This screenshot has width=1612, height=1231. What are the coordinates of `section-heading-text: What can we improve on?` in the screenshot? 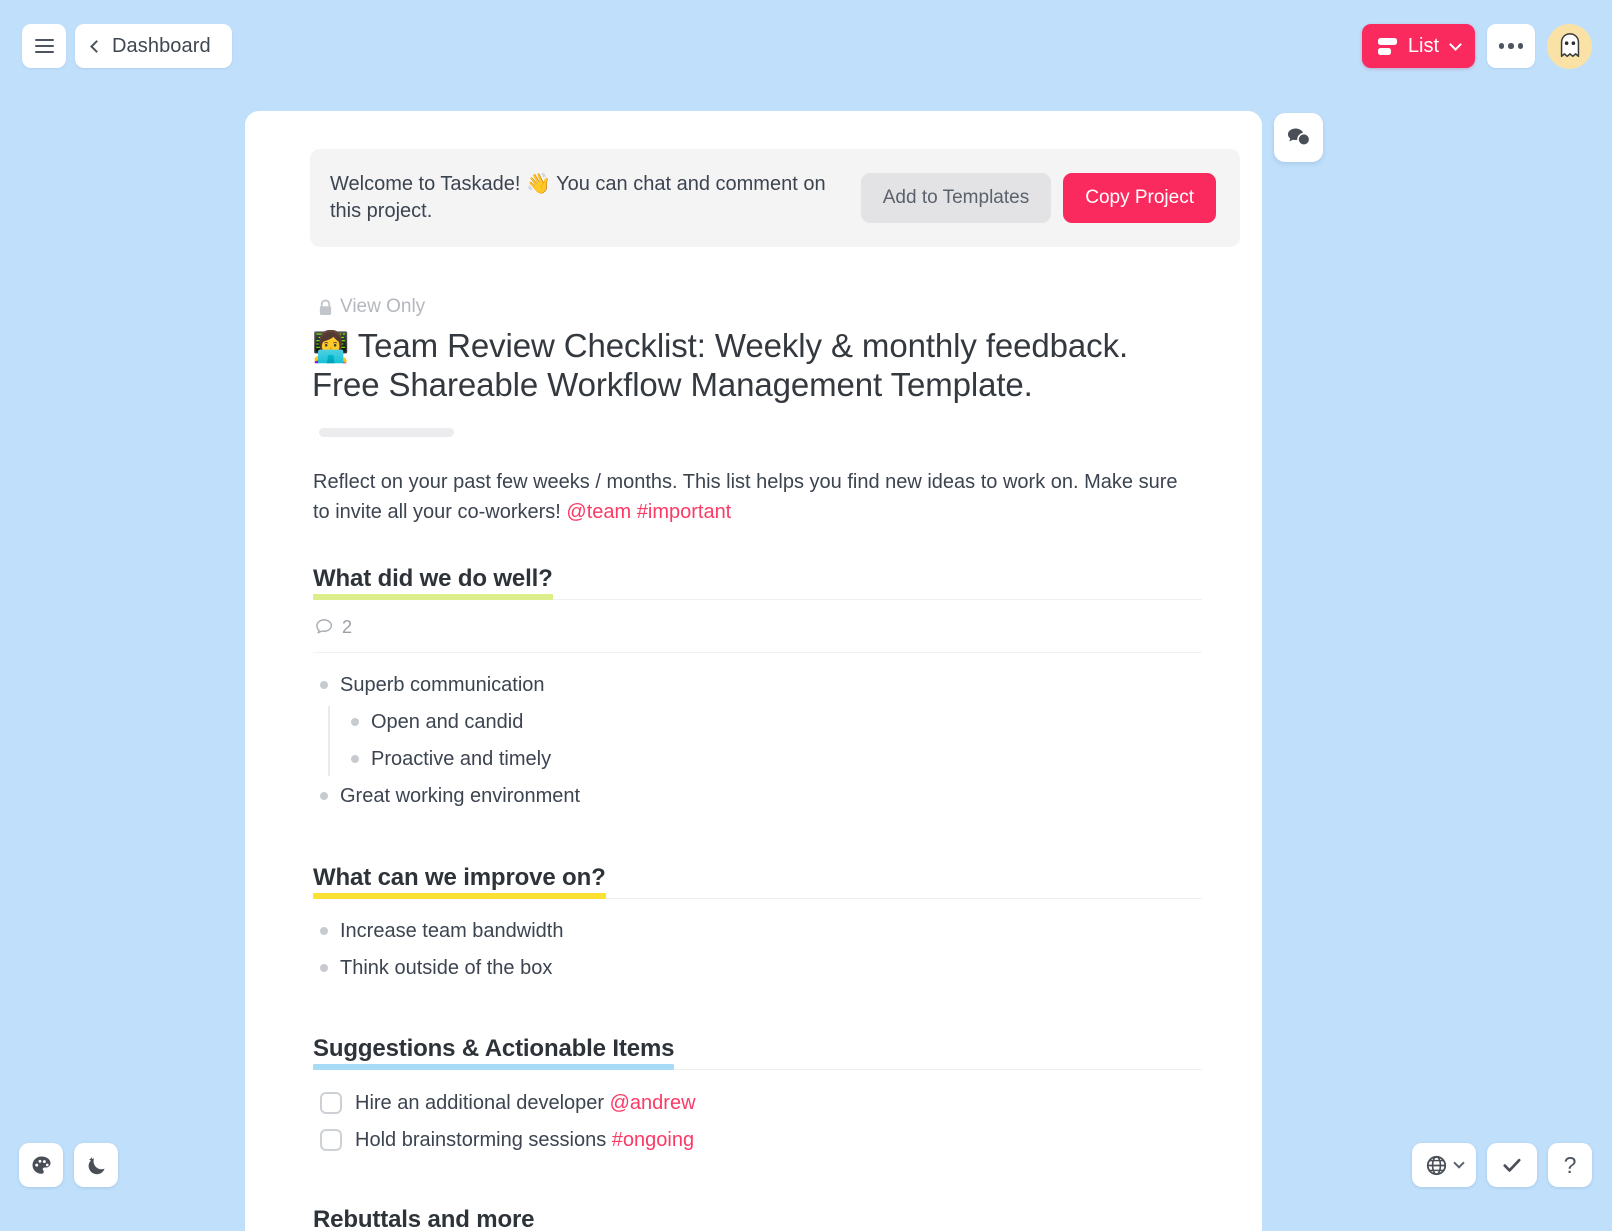 It's located at (459, 877).